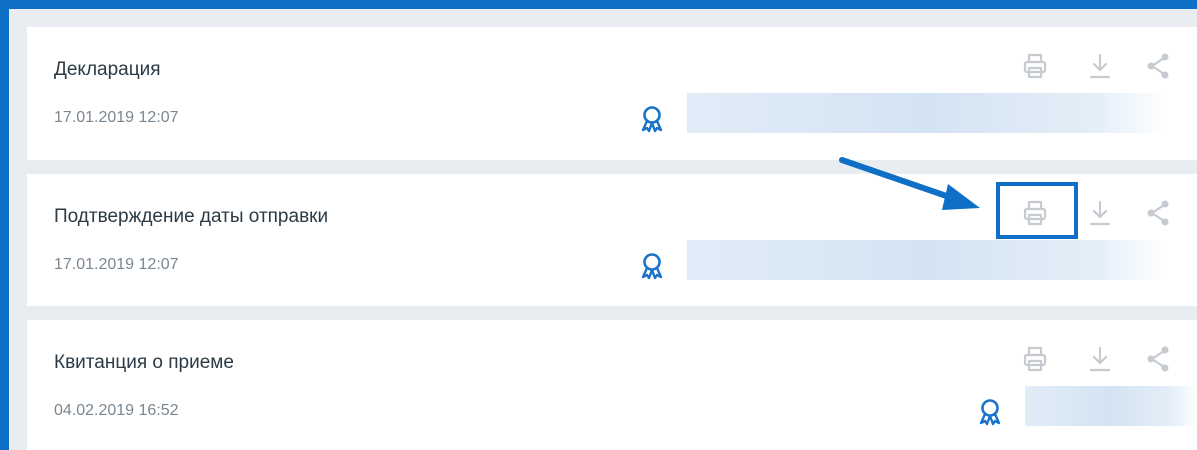  What do you see at coordinates (909, 183) in the screenshot?
I see `annotation-arrow` at bounding box center [909, 183].